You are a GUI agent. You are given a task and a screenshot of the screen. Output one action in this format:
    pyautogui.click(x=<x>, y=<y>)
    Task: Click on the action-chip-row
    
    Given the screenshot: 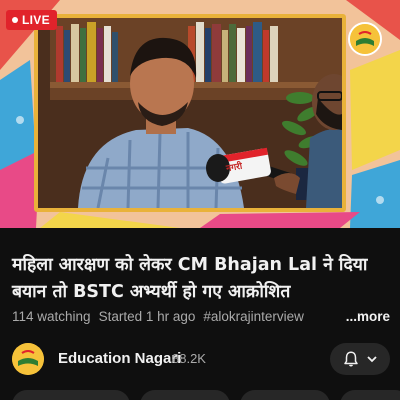 What is the action you would take?
    pyautogui.click(x=200, y=395)
    